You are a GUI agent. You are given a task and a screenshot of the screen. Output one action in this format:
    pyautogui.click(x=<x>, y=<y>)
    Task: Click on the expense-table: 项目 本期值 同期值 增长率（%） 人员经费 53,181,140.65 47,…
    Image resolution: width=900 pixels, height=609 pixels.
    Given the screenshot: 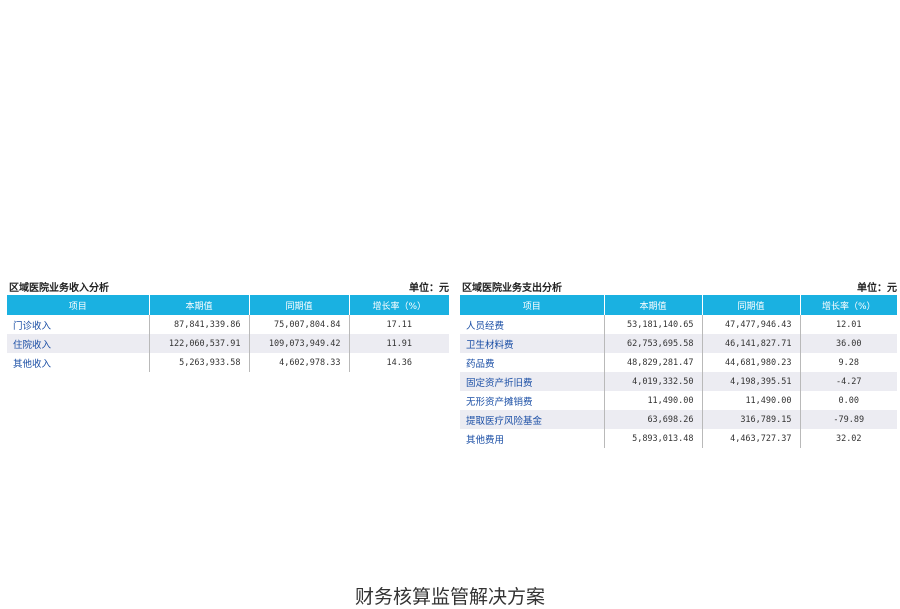 What is the action you would take?
    pyautogui.click(x=678, y=371)
    